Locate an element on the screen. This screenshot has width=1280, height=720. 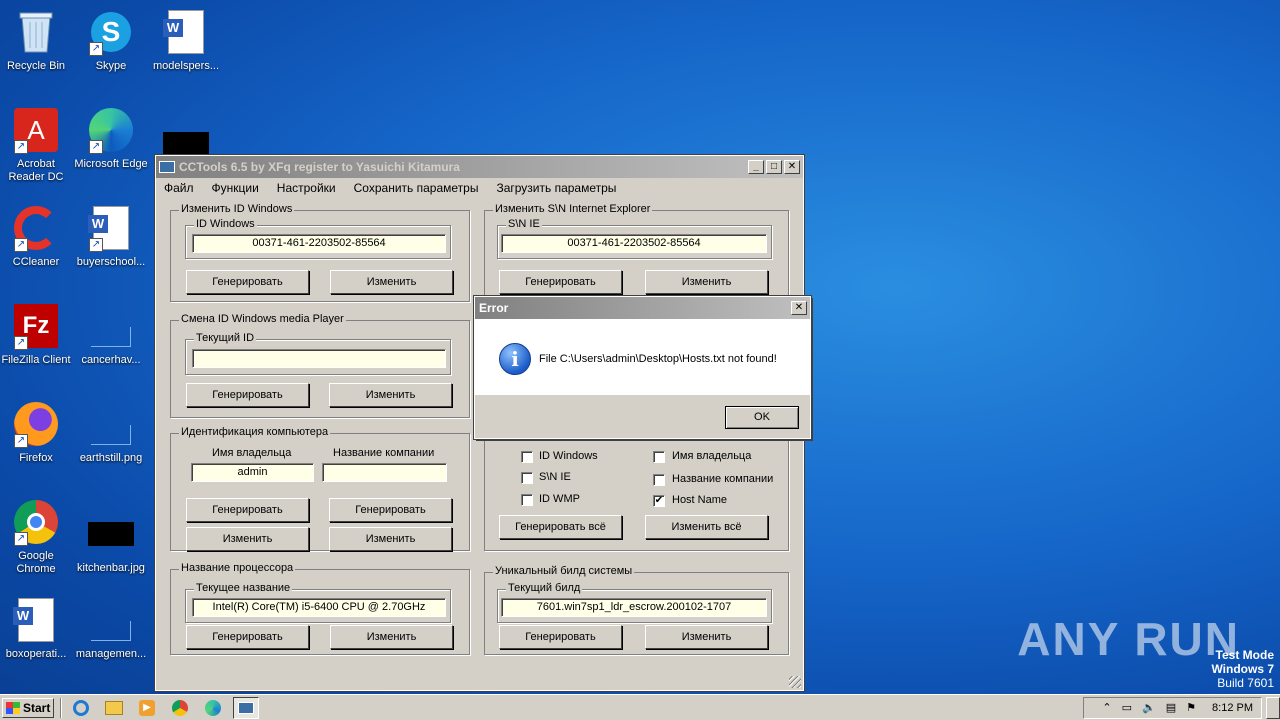
menu-file: Файл is located at coordinates (179, 188).